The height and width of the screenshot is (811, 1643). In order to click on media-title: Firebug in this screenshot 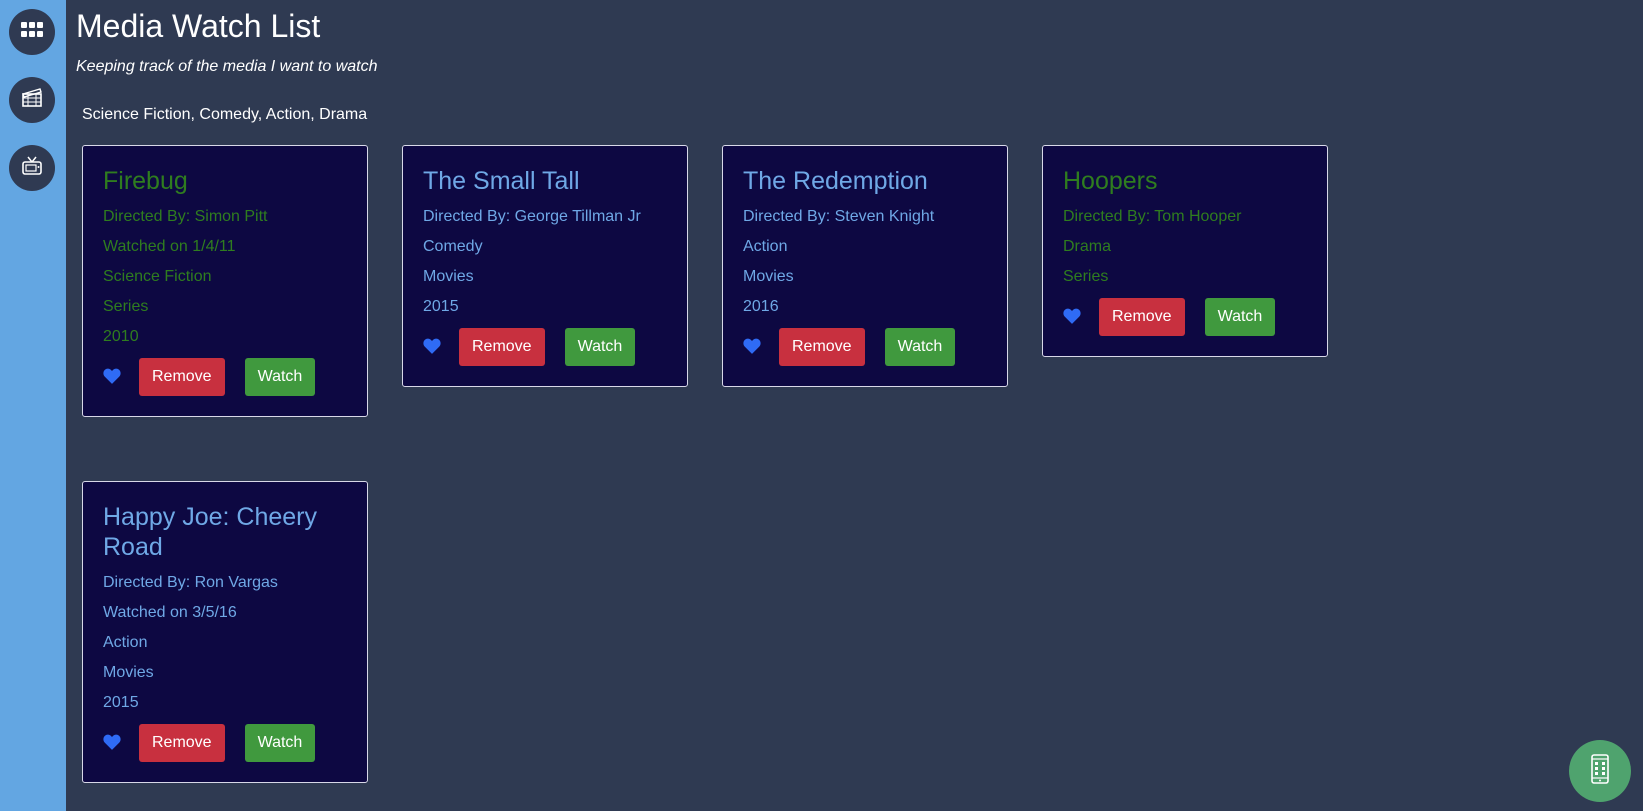, I will do `click(145, 181)`.